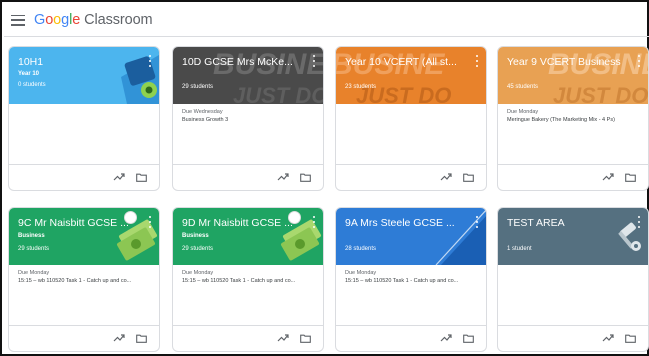 This screenshot has width=649, height=356. What do you see at coordinates (18, 20) in the screenshot?
I see `hamburger-menu-icon` at bounding box center [18, 20].